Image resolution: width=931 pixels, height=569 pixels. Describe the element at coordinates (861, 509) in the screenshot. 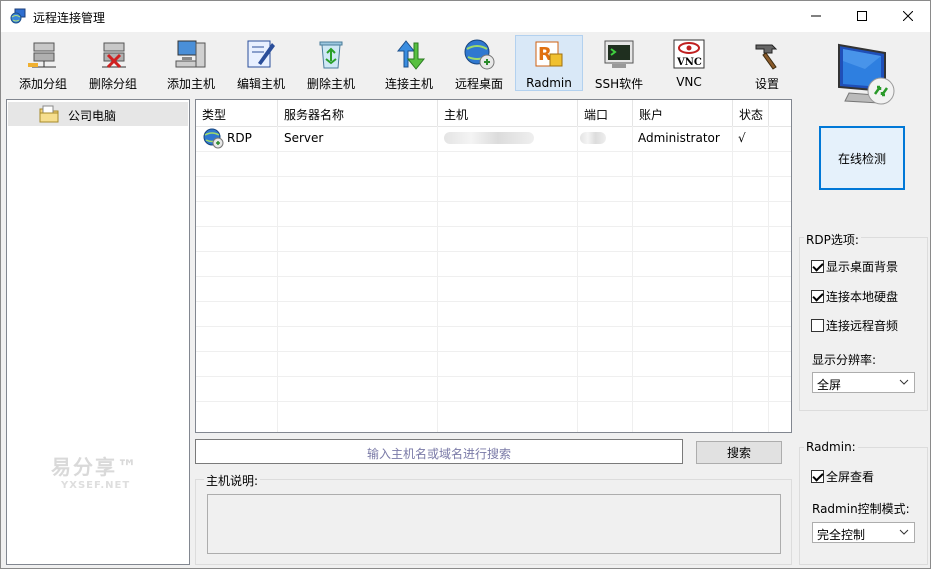

I see `control-mode-label: Radmin控制模式:` at that location.